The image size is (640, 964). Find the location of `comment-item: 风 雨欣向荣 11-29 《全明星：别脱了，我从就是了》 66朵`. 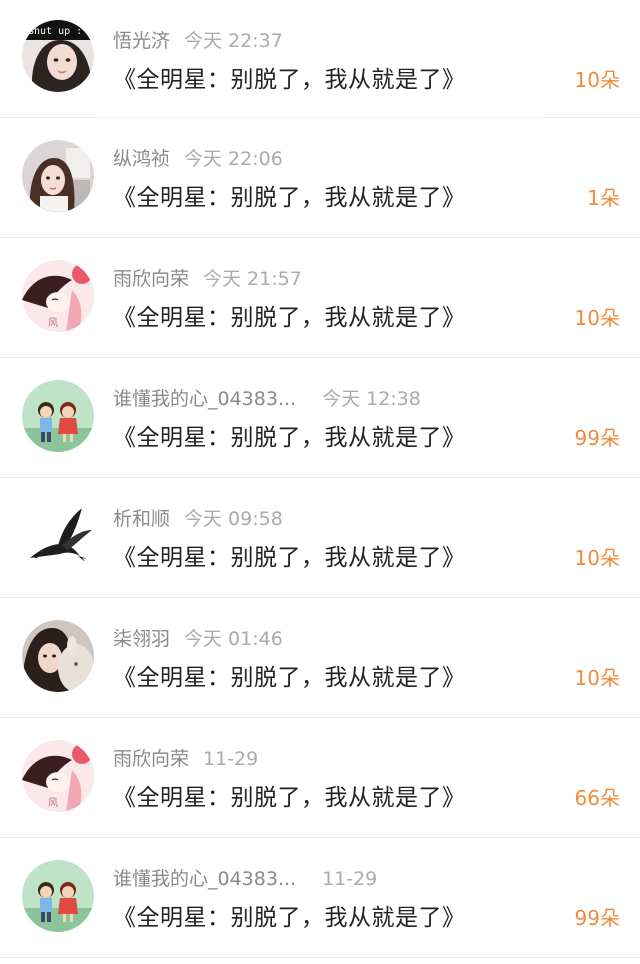

comment-item: 风 雨欣向荣 11-29 《全明星：别脱了，我从就是了》 66朵 is located at coordinates (320, 778).